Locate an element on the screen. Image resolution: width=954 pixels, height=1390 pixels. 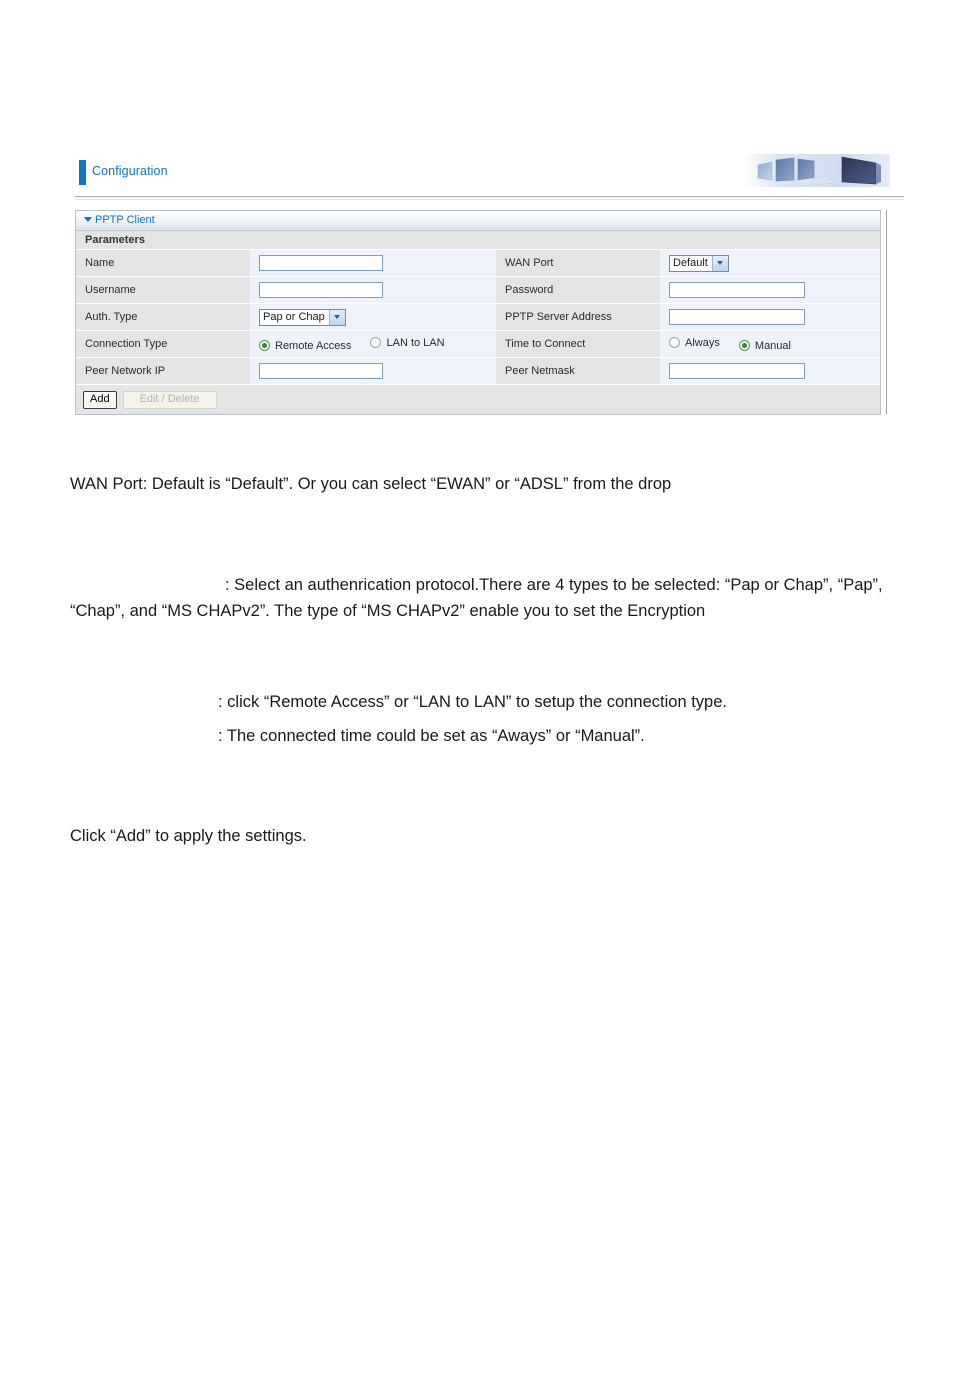
cell-peer-network-ip-input is located at coordinates (373, 371).